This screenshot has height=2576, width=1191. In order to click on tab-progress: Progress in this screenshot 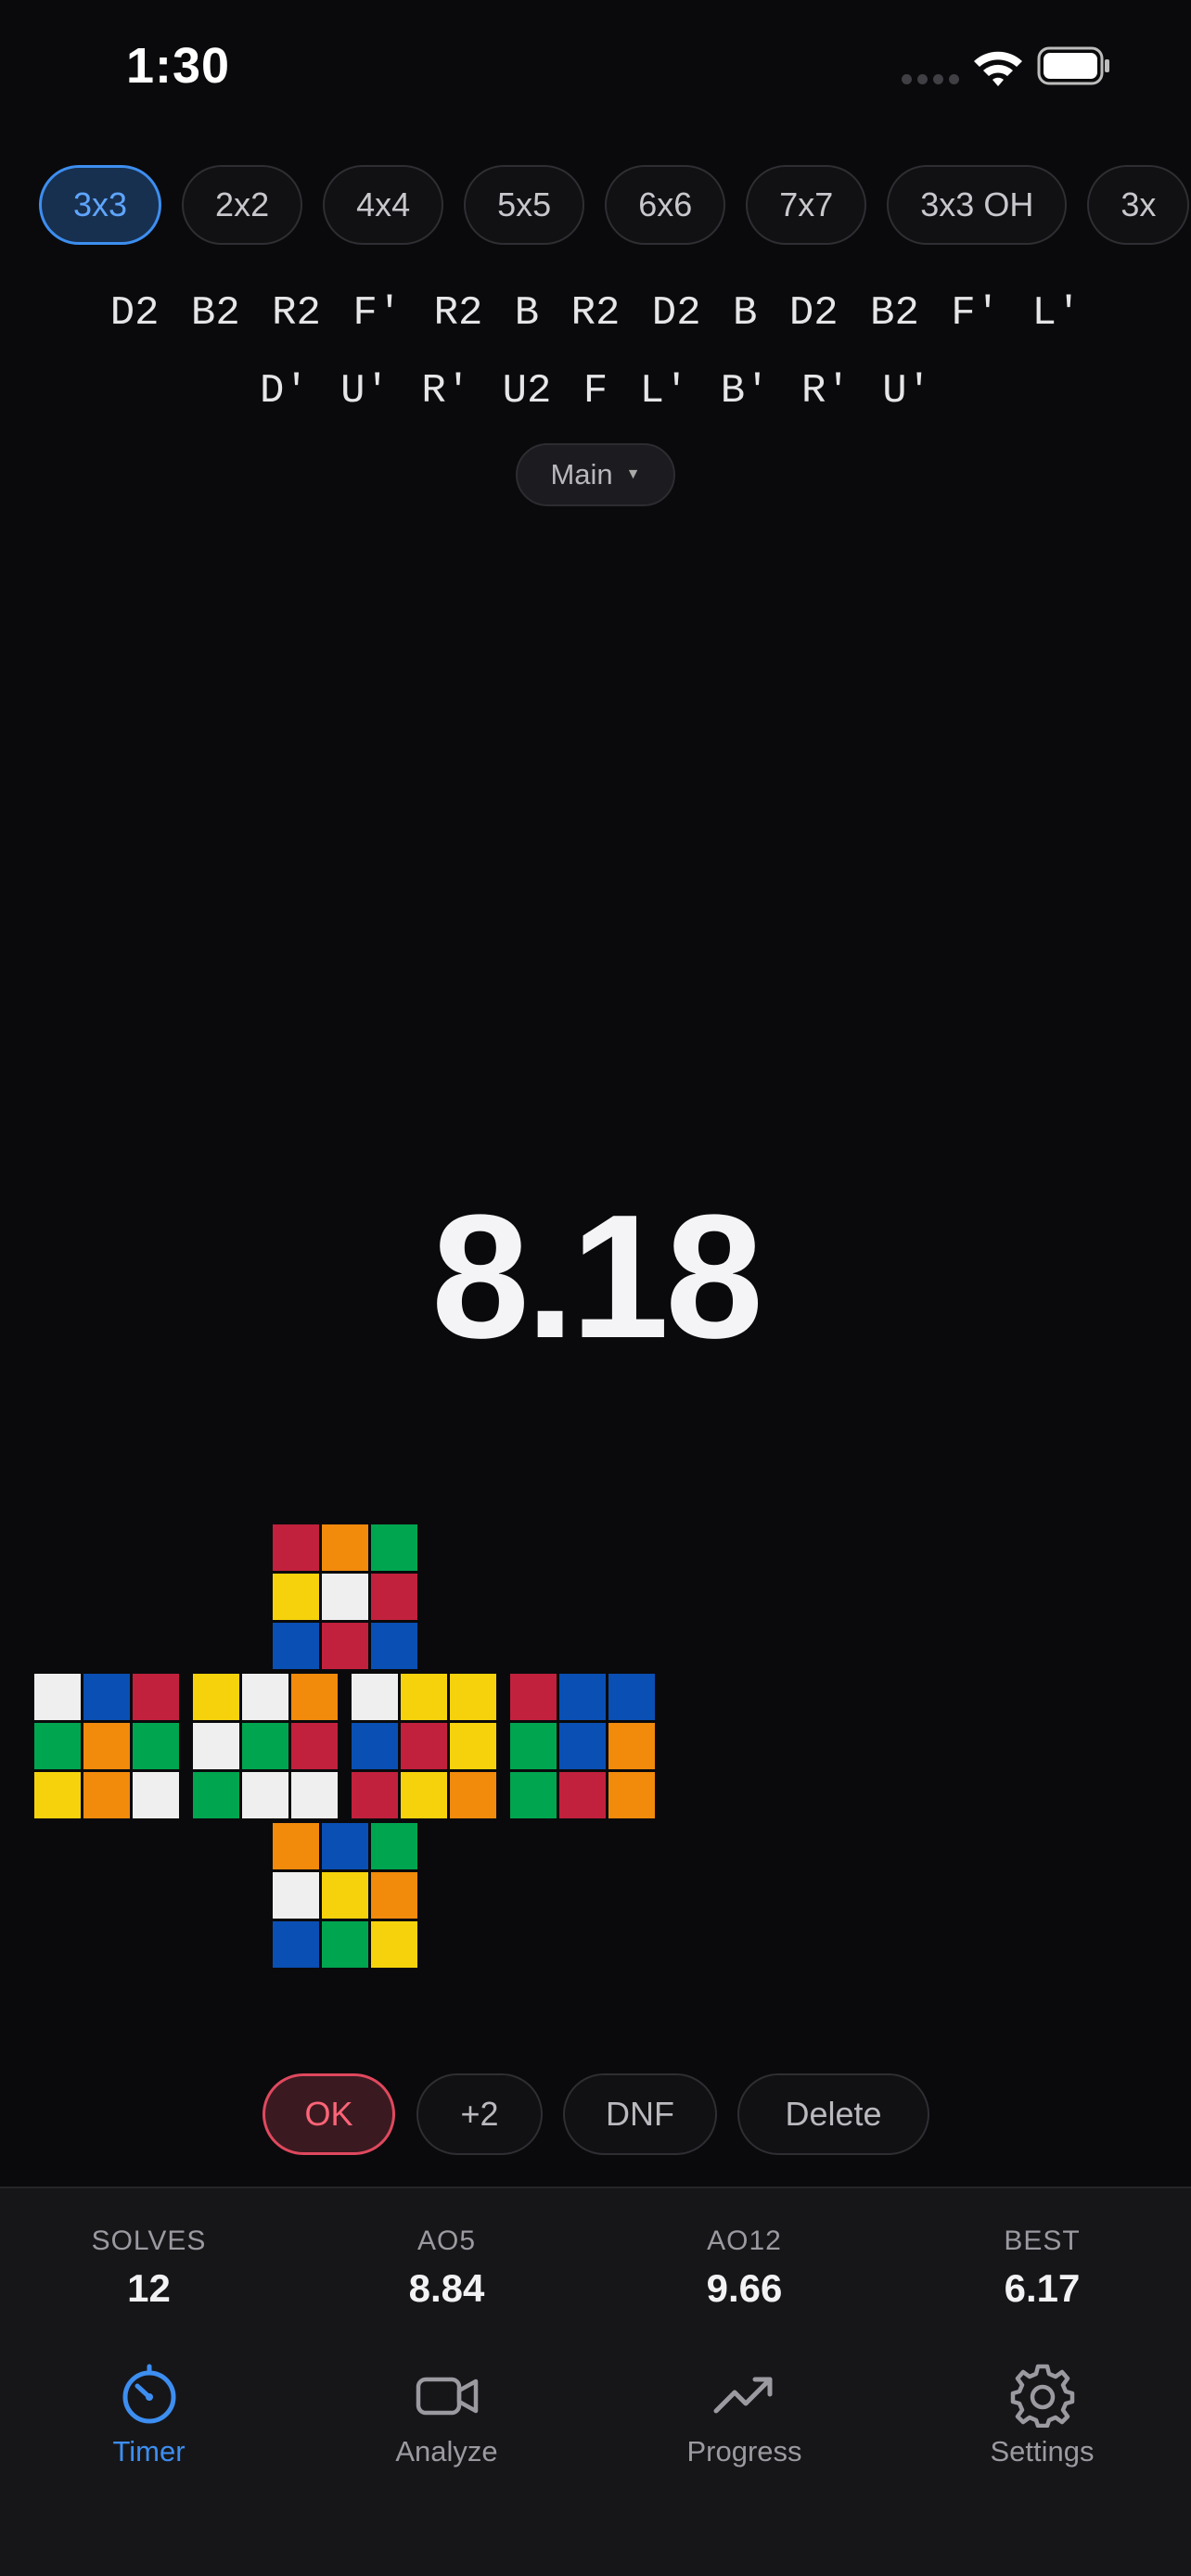, I will do `click(744, 2415)`.